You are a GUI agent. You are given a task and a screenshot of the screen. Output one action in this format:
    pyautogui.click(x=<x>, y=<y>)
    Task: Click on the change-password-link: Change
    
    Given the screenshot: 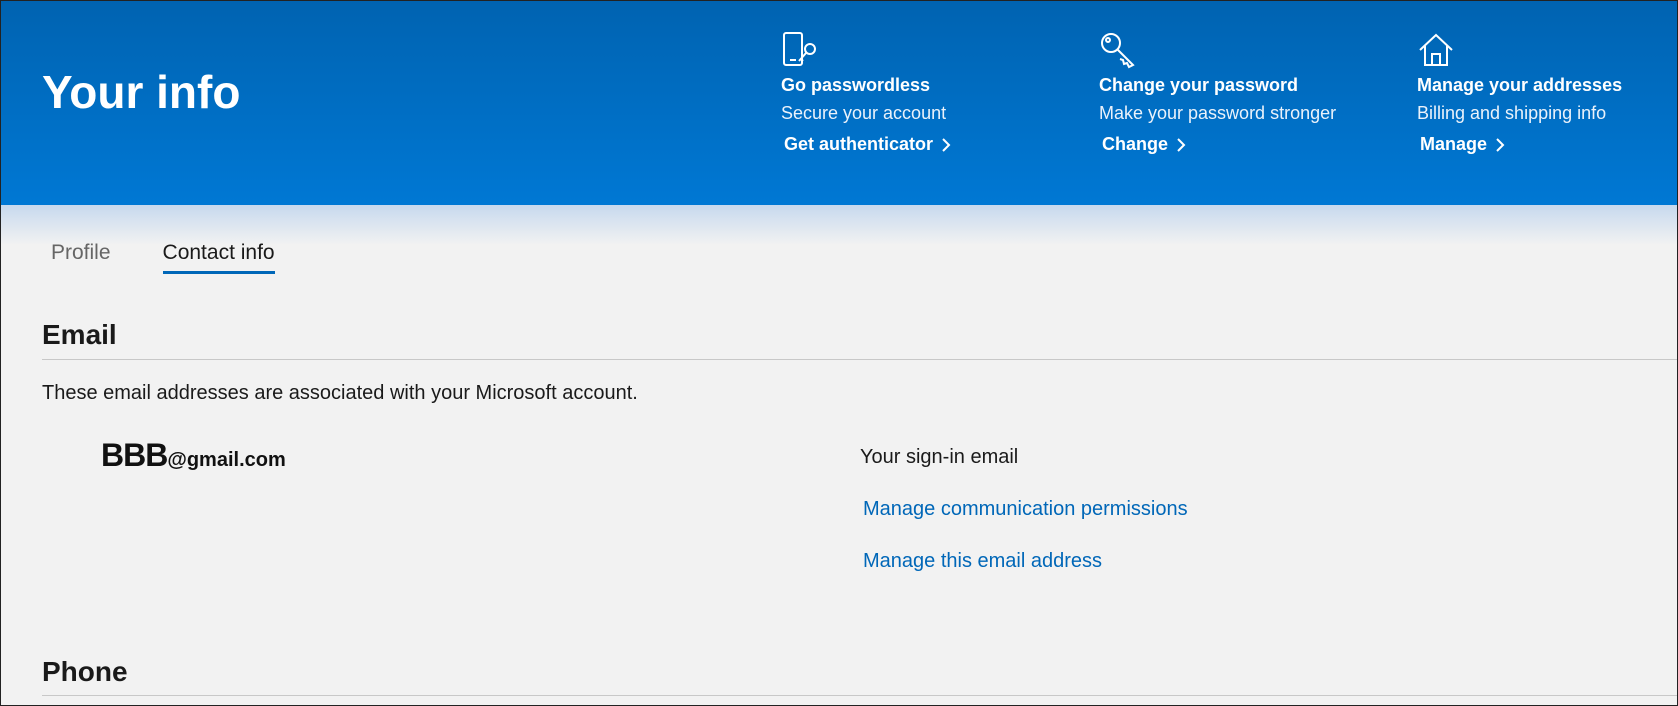 What is the action you would take?
    pyautogui.click(x=1144, y=144)
    